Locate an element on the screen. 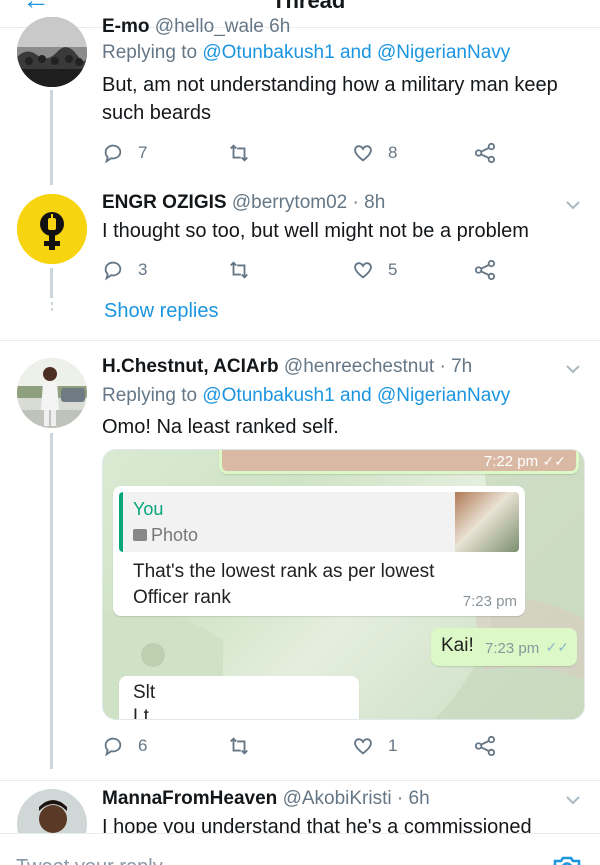 The height and width of the screenshot is (865, 600). display-name: E-mo is located at coordinates (126, 26).